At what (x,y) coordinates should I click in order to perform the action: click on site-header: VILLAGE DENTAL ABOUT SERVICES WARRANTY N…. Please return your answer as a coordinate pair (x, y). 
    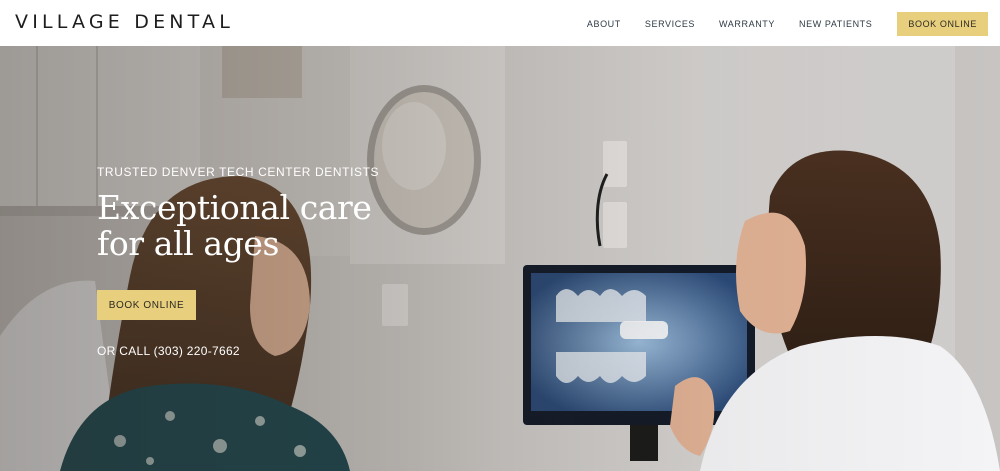
    Looking at the image, I should click on (500, 23).